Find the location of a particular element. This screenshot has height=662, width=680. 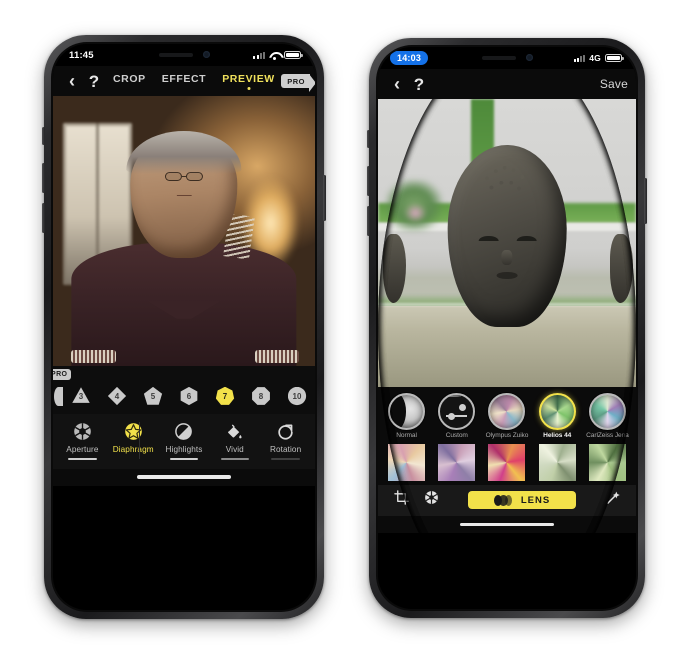

blade-option-5: 5 is located at coordinates (153, 396).